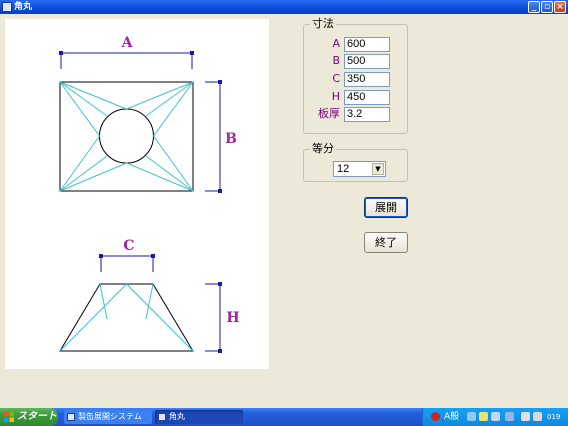 Image resolution: width=568 pixels, height=426 pixels. Describe the element at coordinates (329, 113) in the screenshot. I see `field-label-thickness: 板厚` at that location.